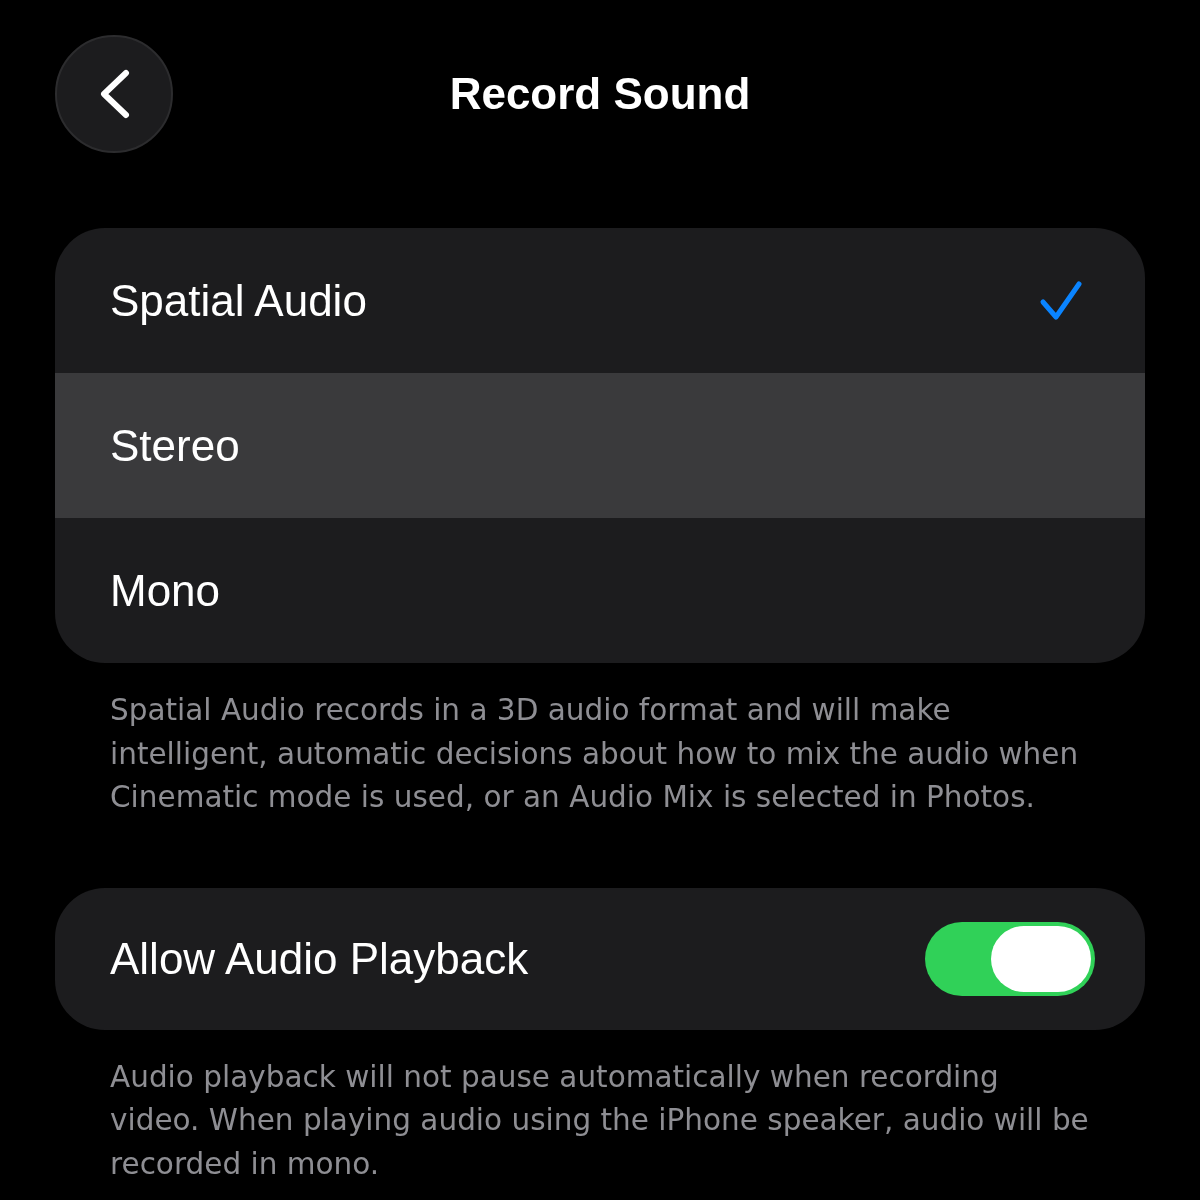 This screenshot has height=1200, width=1200. Describe the element at coordinates (600, 445) in the screenshot. I see `option-row: Stereo` at that location.